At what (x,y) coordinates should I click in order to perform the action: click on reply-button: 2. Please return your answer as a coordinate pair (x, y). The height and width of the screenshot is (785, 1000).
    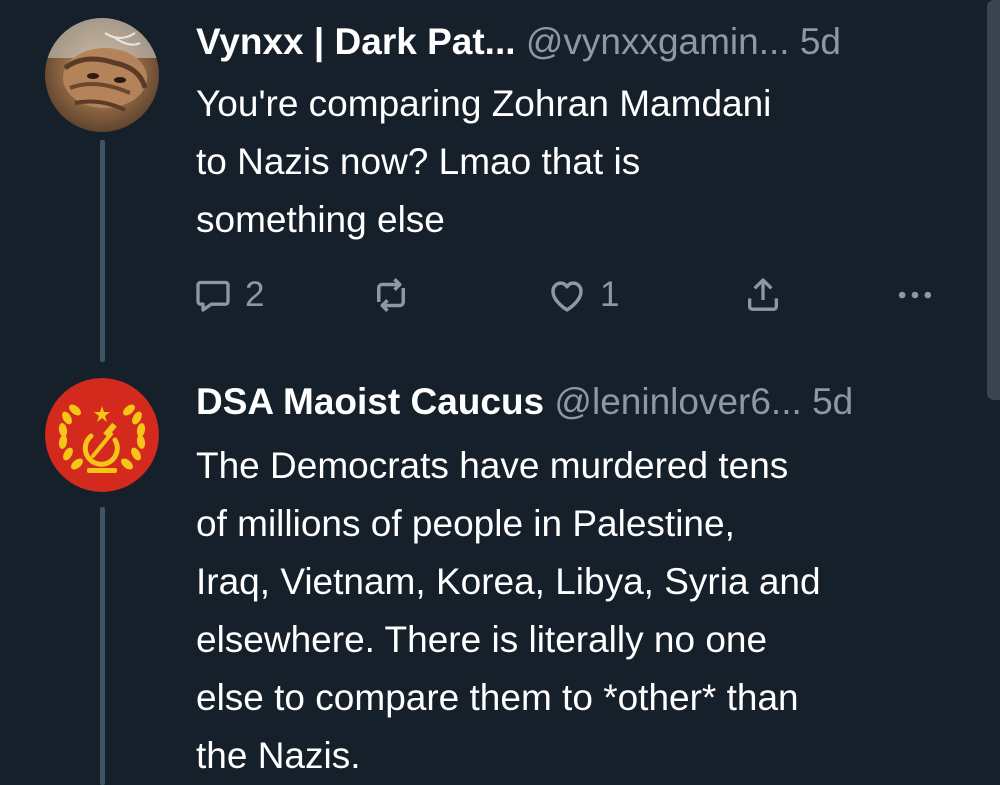
    Looking at the image, I should click on (228, 295).